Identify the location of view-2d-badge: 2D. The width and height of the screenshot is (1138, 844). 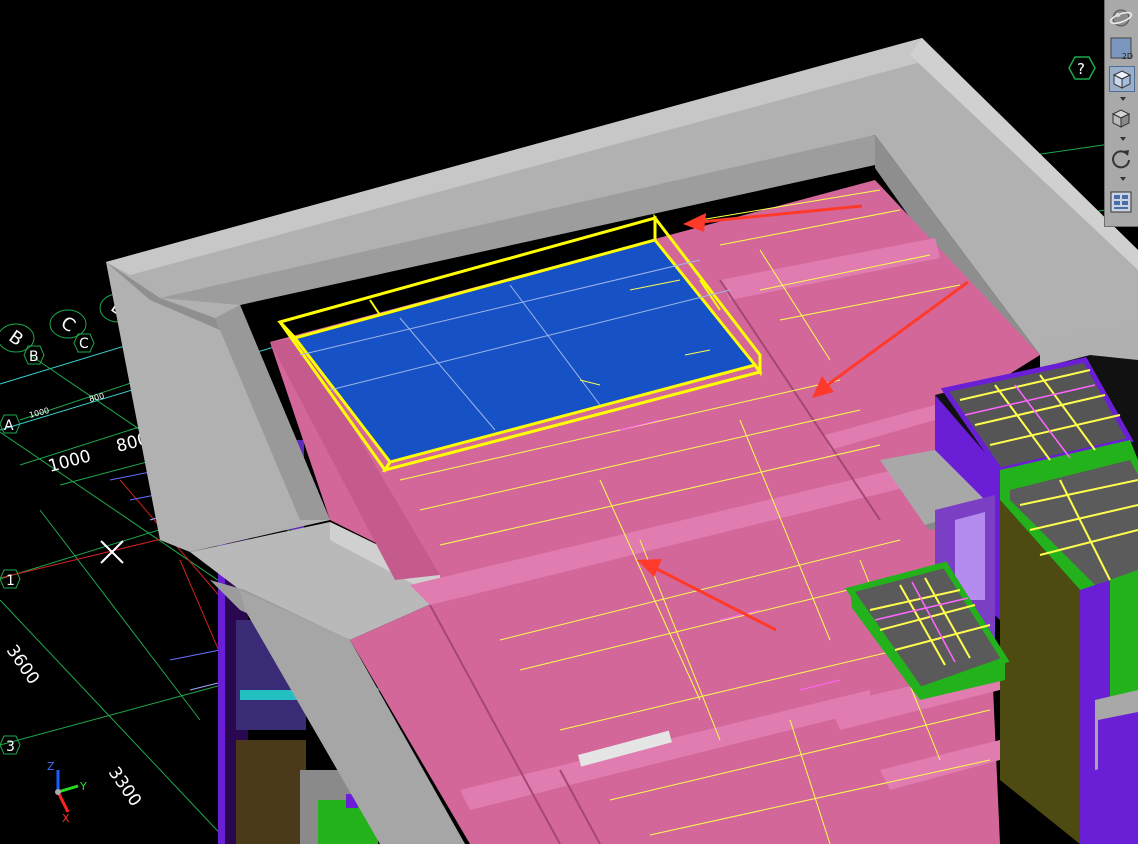
(1127, 56).